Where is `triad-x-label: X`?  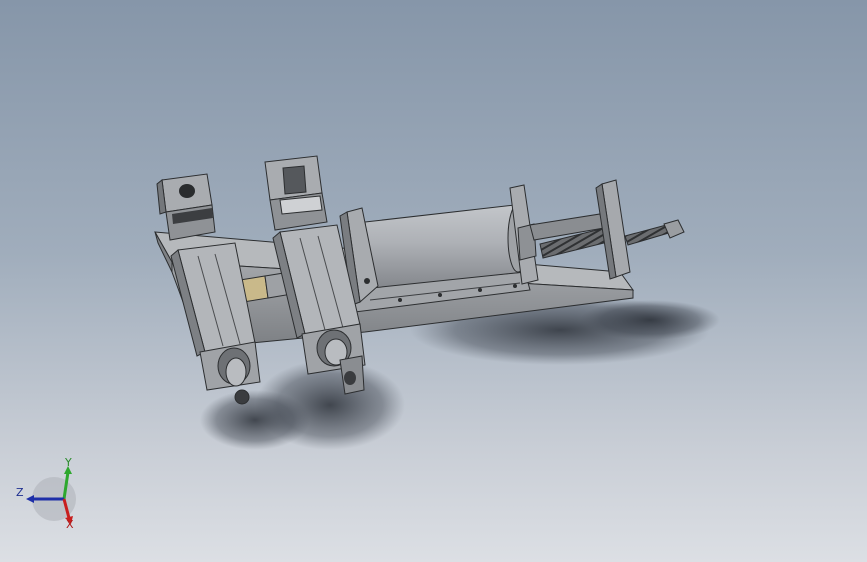 triad-x-label: X is located at coordinates (70, 524).